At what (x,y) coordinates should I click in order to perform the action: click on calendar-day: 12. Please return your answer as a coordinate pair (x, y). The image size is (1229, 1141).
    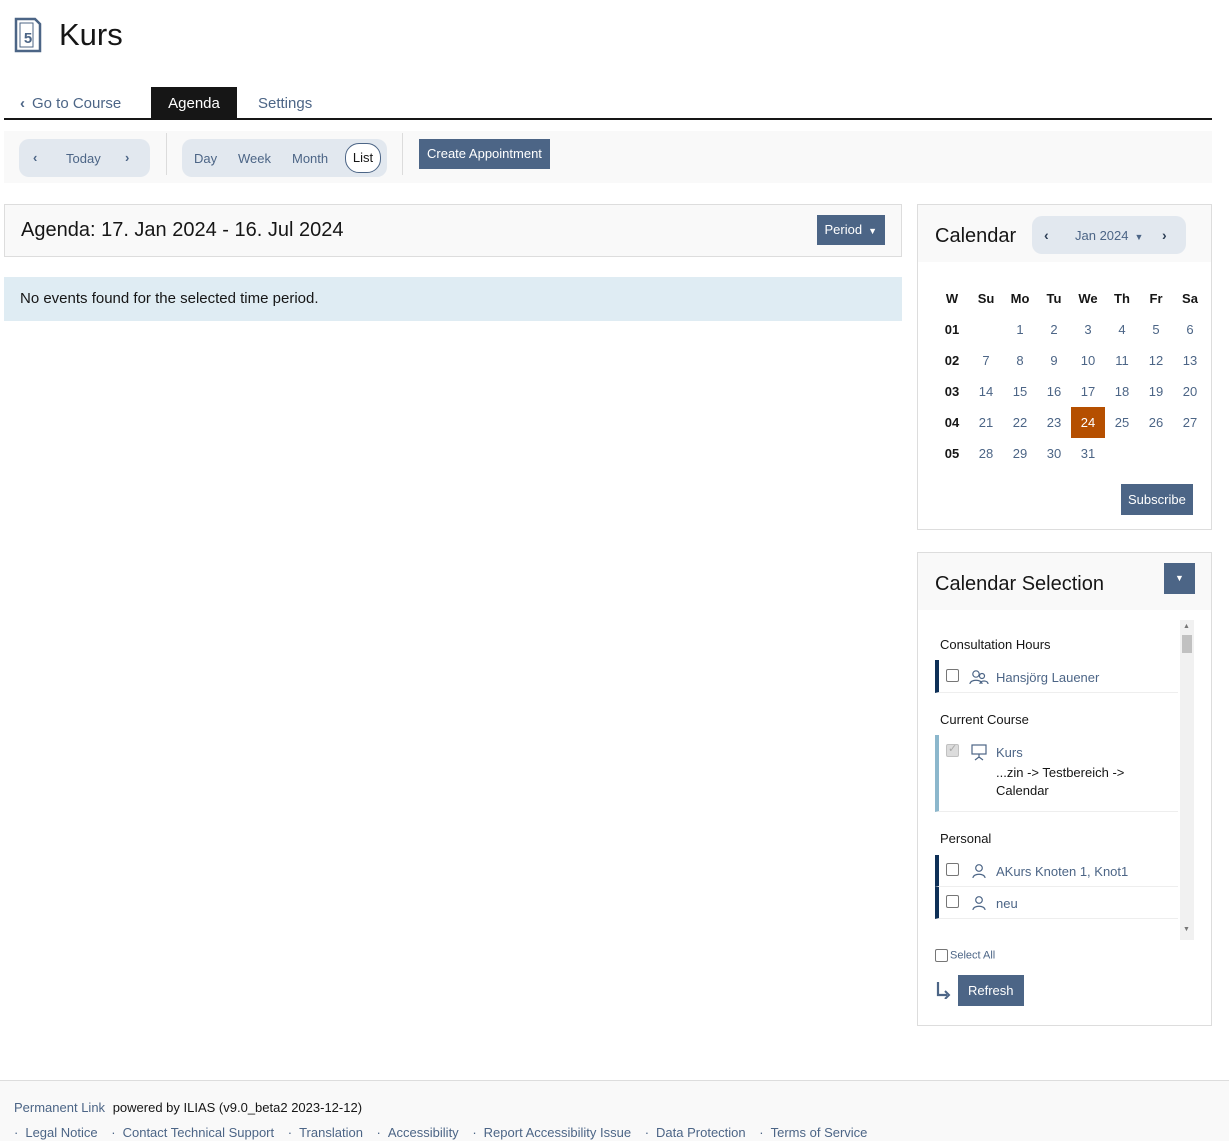
    Looking at the image, I should click on (1156, 360).